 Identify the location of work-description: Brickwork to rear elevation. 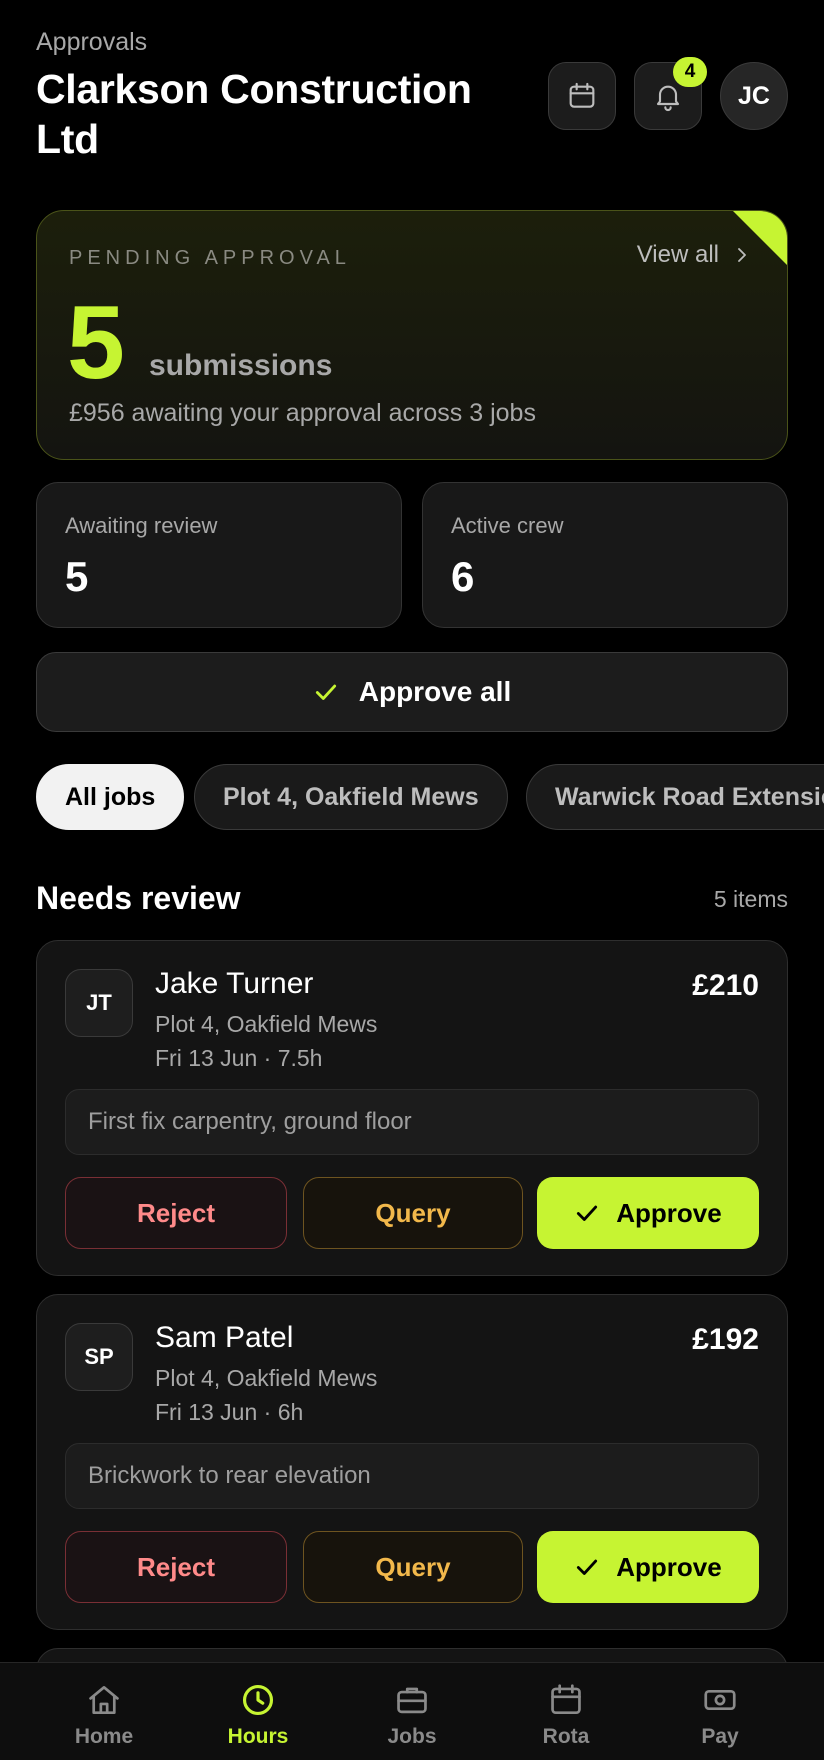
(412, 1476).